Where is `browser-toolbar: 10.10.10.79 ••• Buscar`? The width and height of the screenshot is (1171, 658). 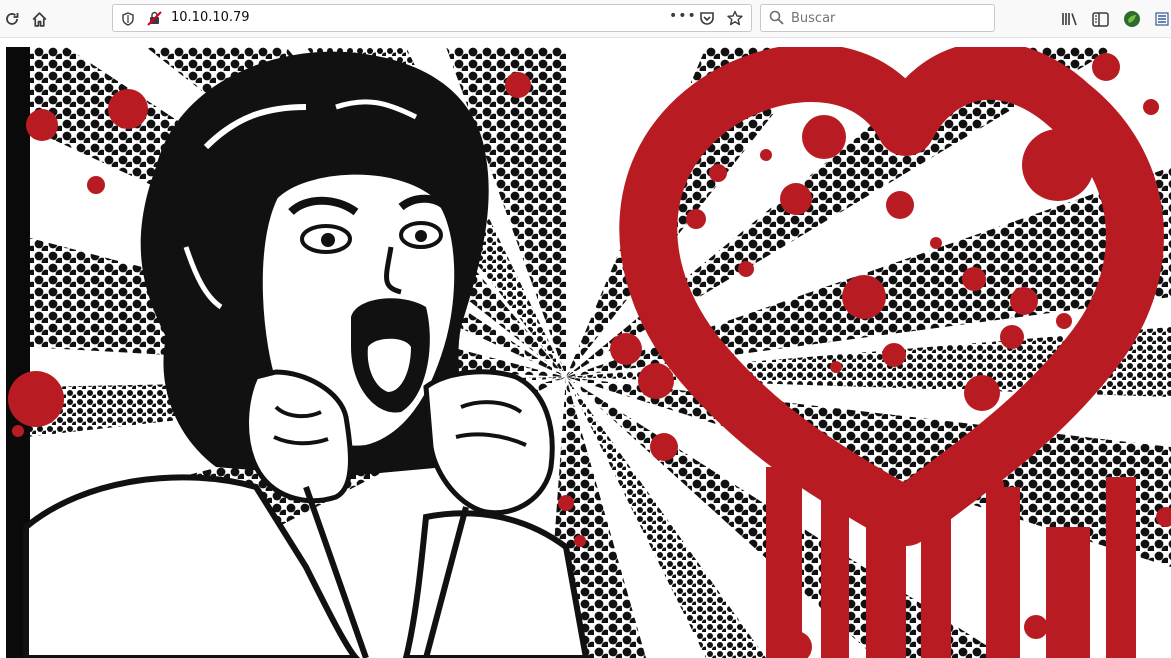
browser-toolbar: 10.10.10.79 ••• Buscar is located at coordinates (585, 19).